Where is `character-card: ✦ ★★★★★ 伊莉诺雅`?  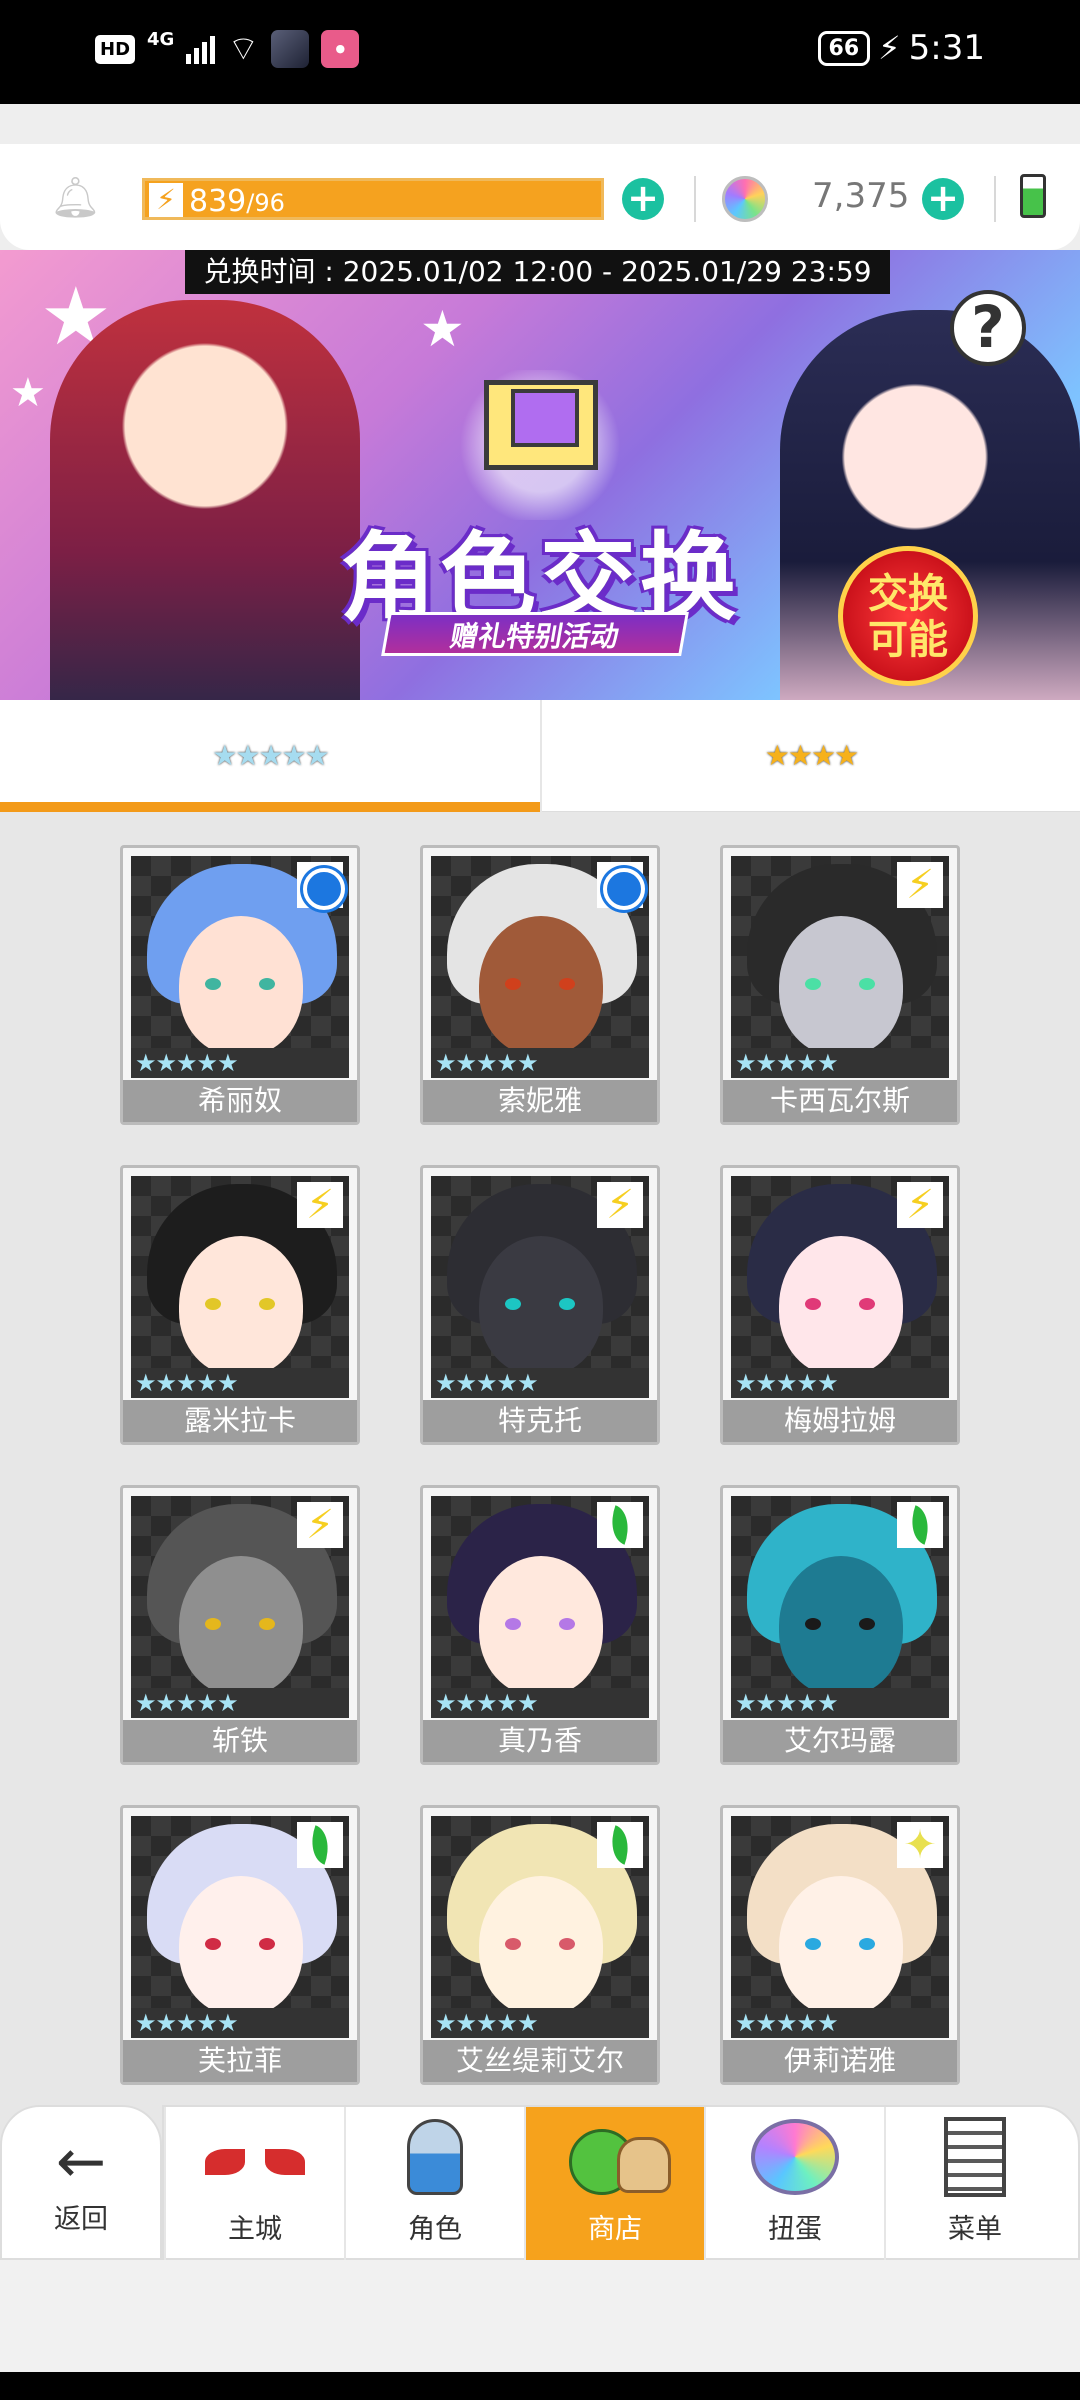
character-card: ✦ ★★★★★ 伊莉诺雅 is located at coordinates (840, 1945).